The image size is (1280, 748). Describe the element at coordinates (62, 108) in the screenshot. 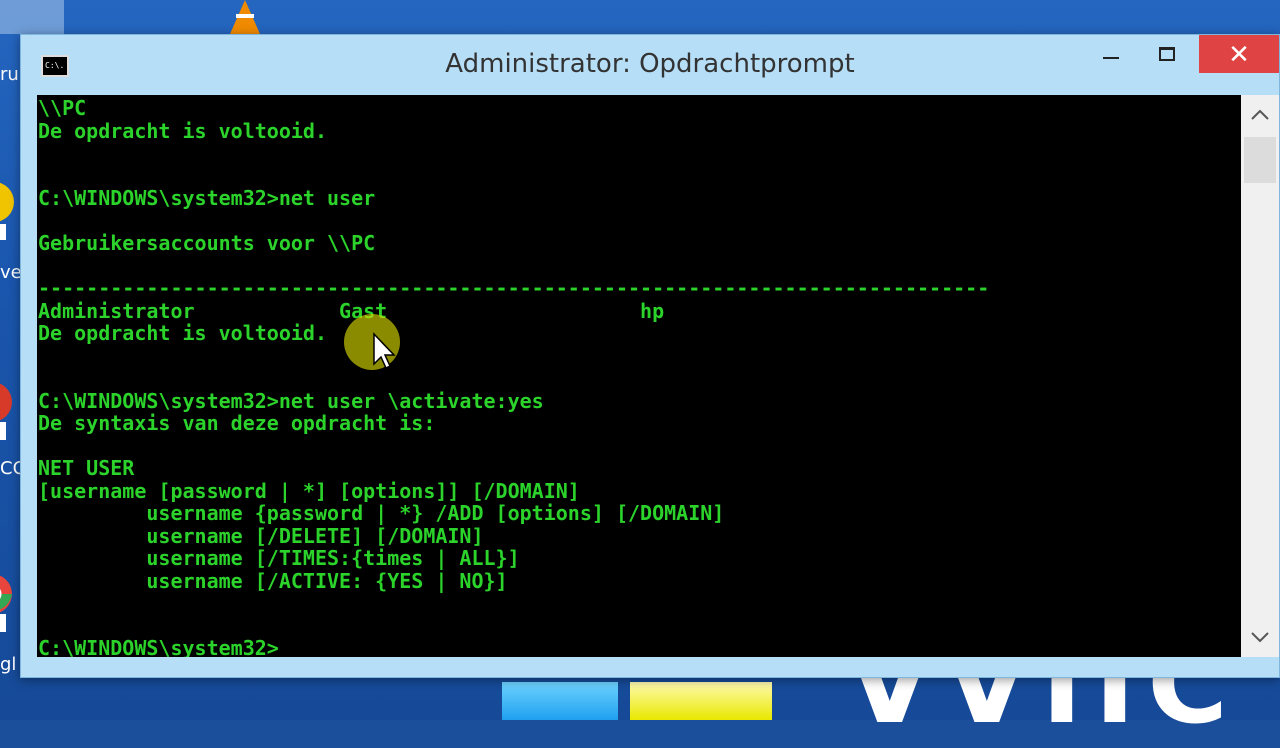

I see `console-line: \\PC` at that location.